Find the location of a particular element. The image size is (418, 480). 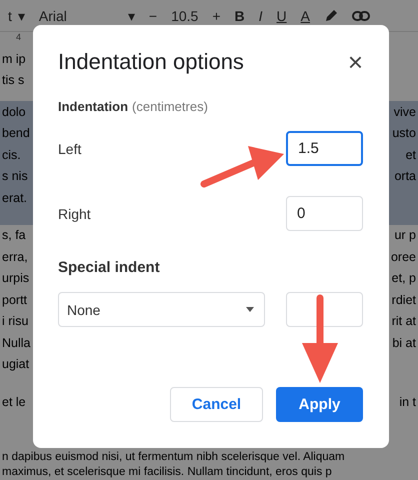

document-text: vive is located at coordinates (405, 111).